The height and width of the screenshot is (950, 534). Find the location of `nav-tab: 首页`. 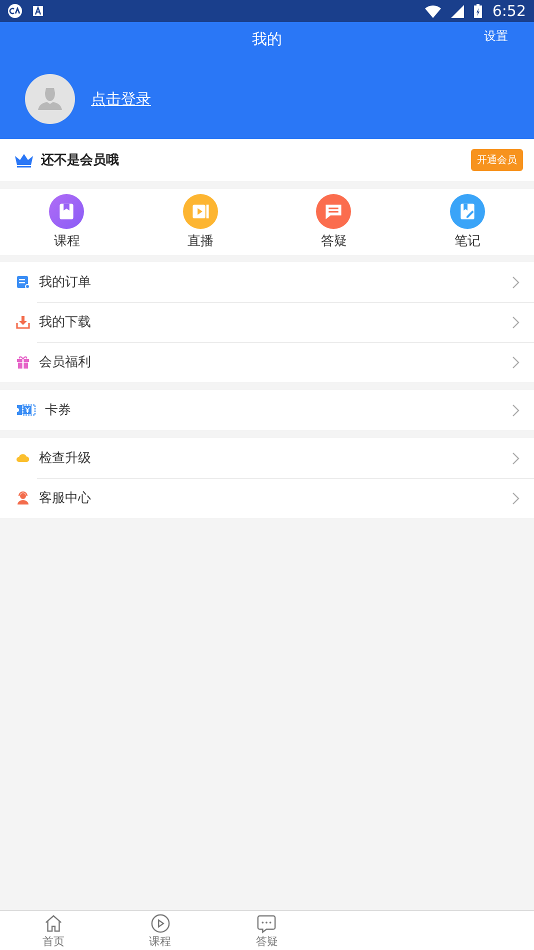

nav-tab: 首页 is located at coordinates (53, 930).